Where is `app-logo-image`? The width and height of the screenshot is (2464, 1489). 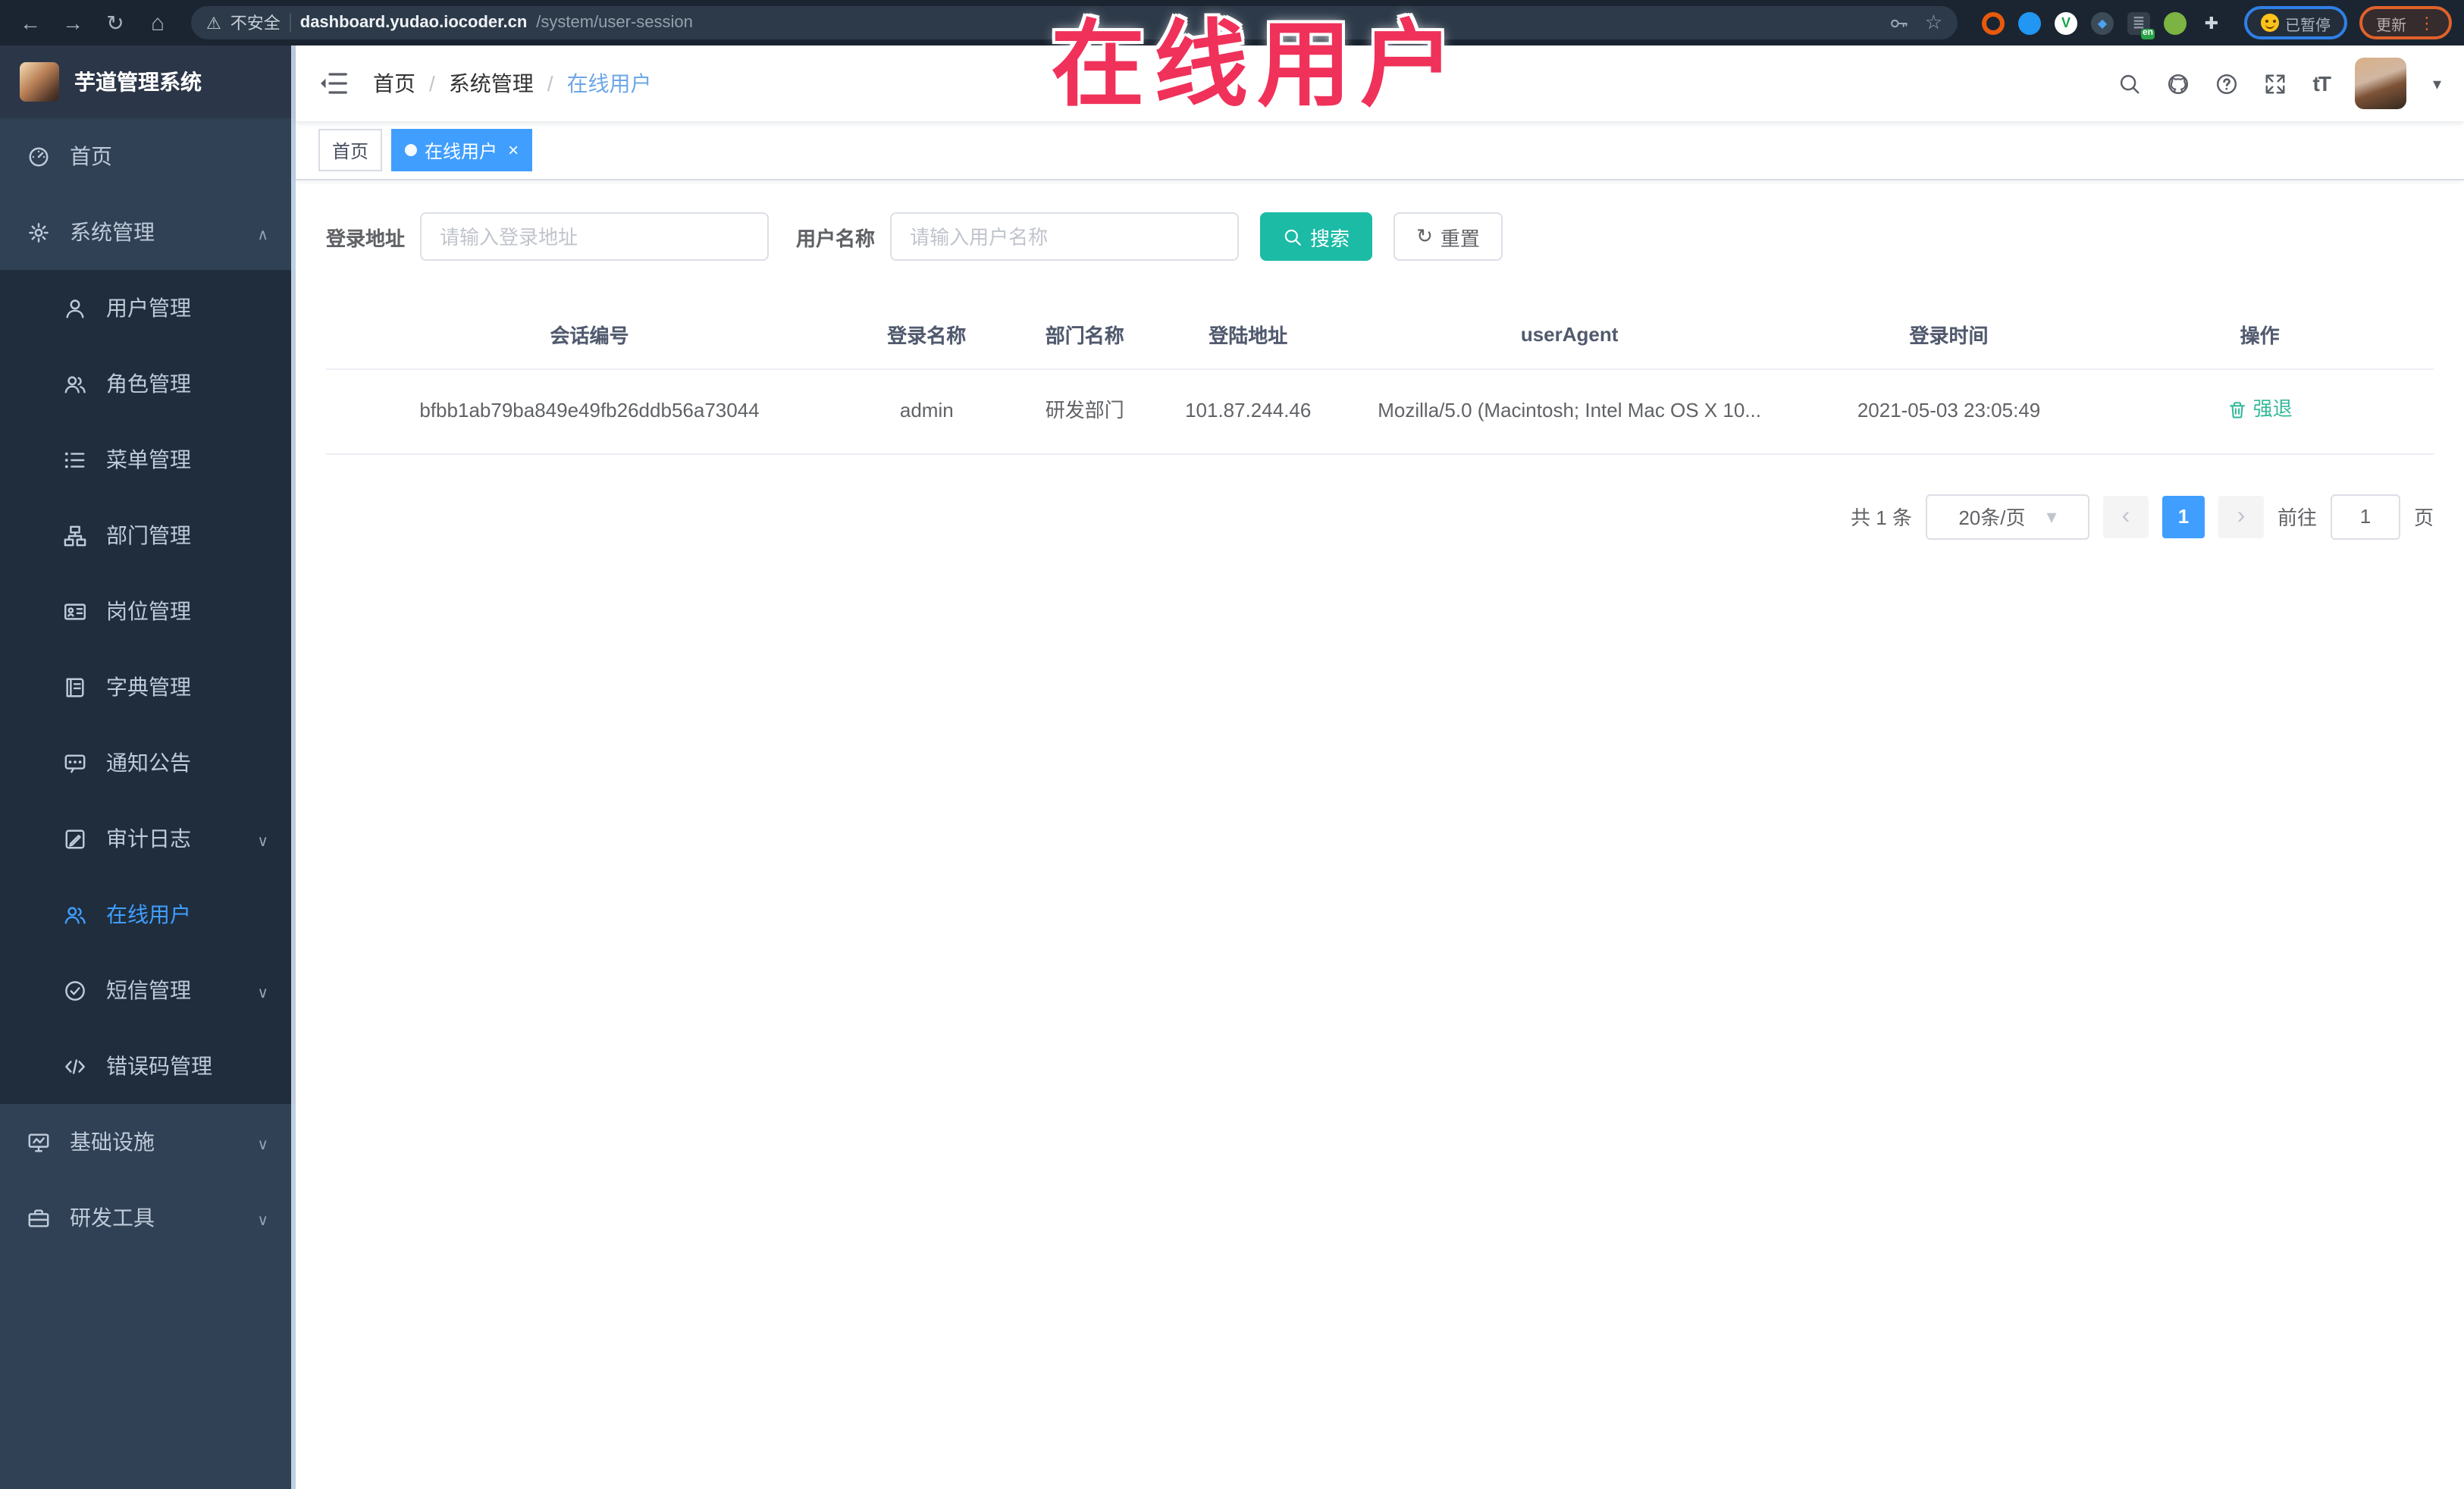
app-logo-image is located at coordinates (39, 82).